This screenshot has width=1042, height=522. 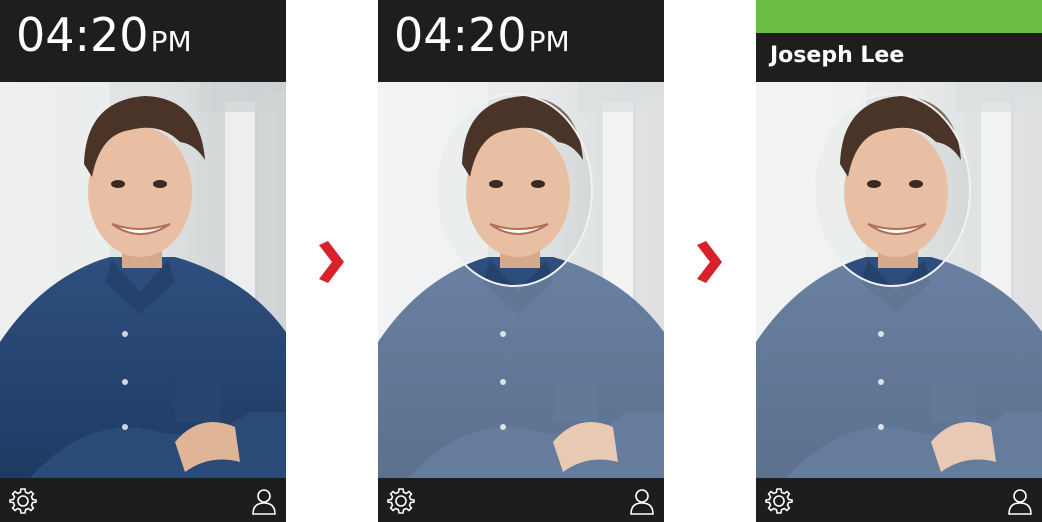 I want to click on name-bar: Joseph Lee, so click(x=899, y=57).